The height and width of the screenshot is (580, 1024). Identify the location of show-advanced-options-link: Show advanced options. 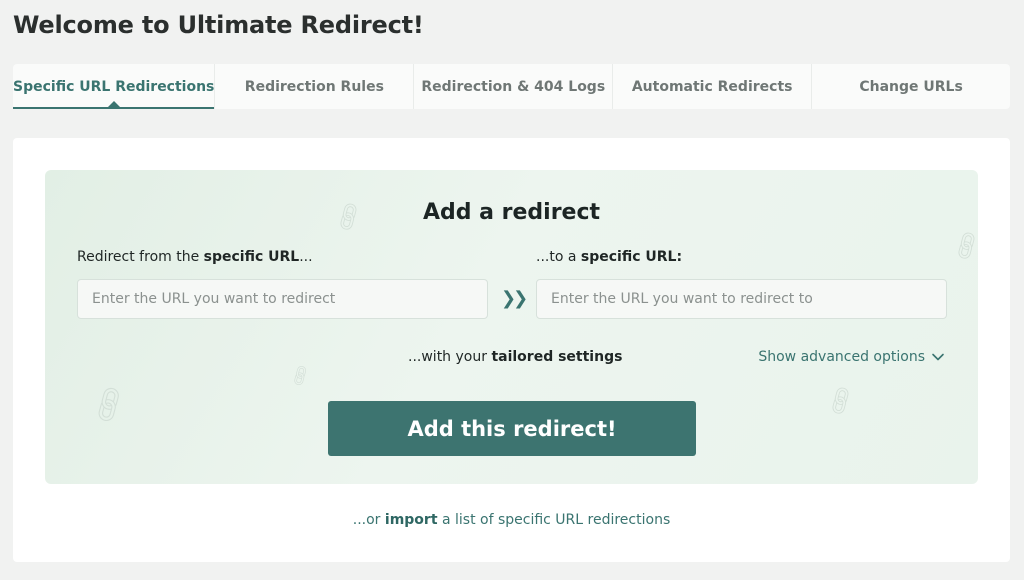
(851, 357).